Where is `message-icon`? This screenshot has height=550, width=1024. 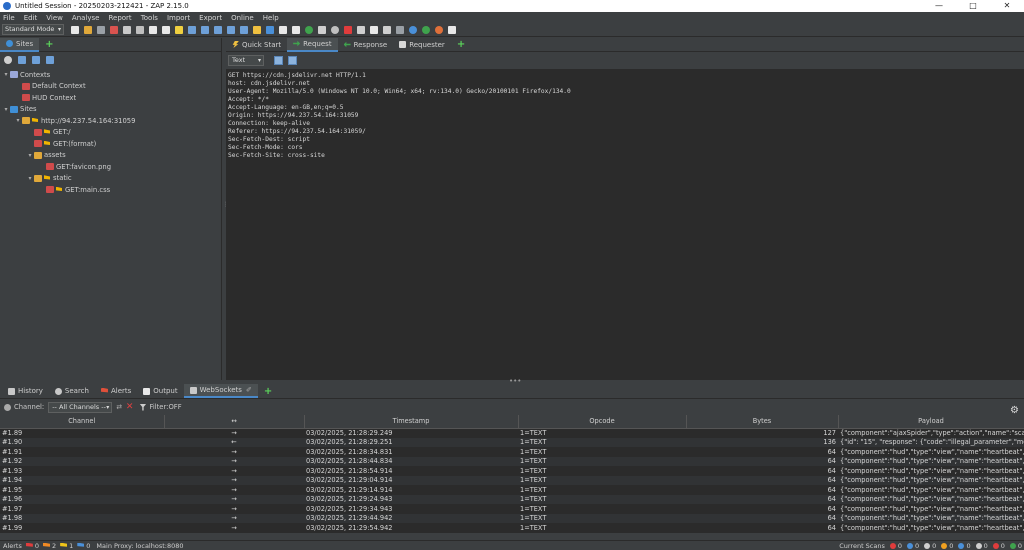
message-icon is located at coordinates (360, 29).